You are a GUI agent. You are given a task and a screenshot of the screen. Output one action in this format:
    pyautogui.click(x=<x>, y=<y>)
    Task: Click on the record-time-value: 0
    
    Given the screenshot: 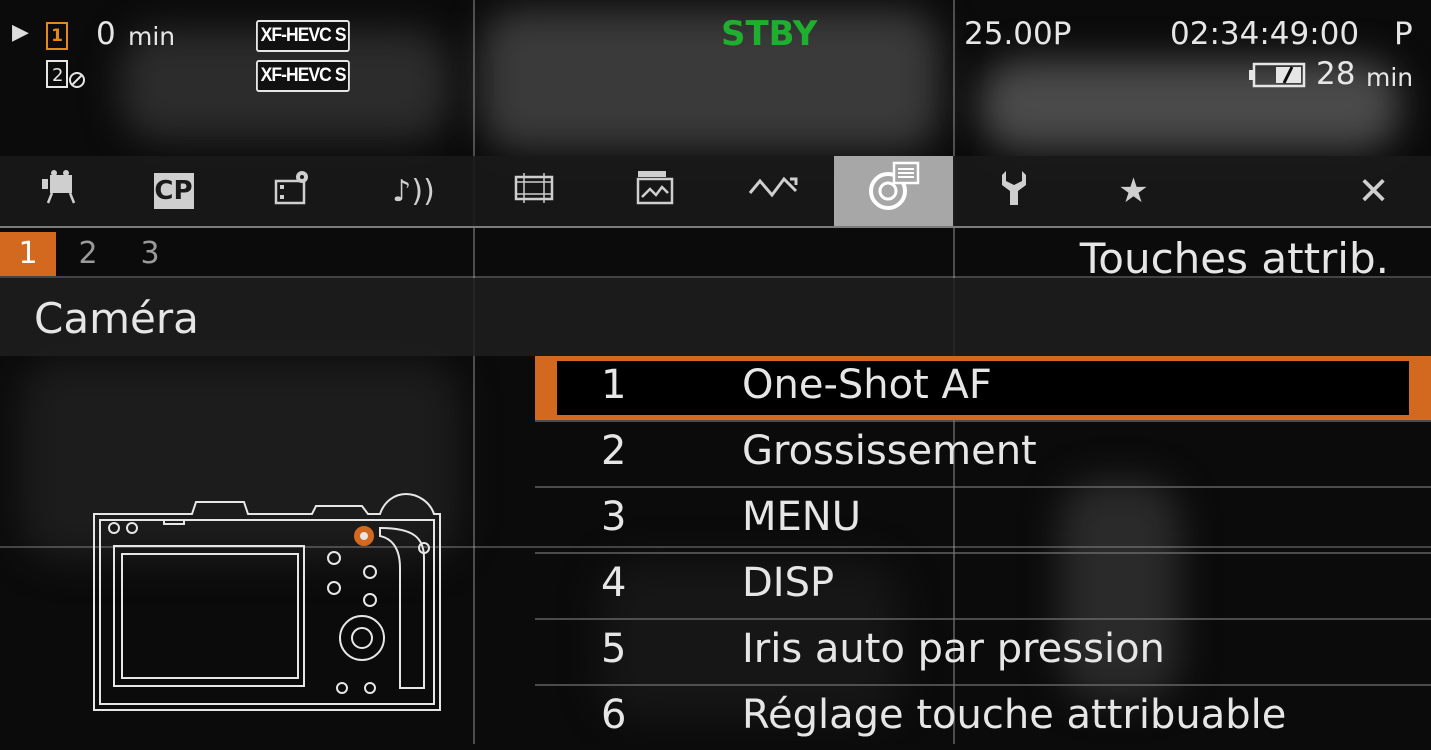 What is the action you would take?
    pyautogui.click(x=106, y=34)
    